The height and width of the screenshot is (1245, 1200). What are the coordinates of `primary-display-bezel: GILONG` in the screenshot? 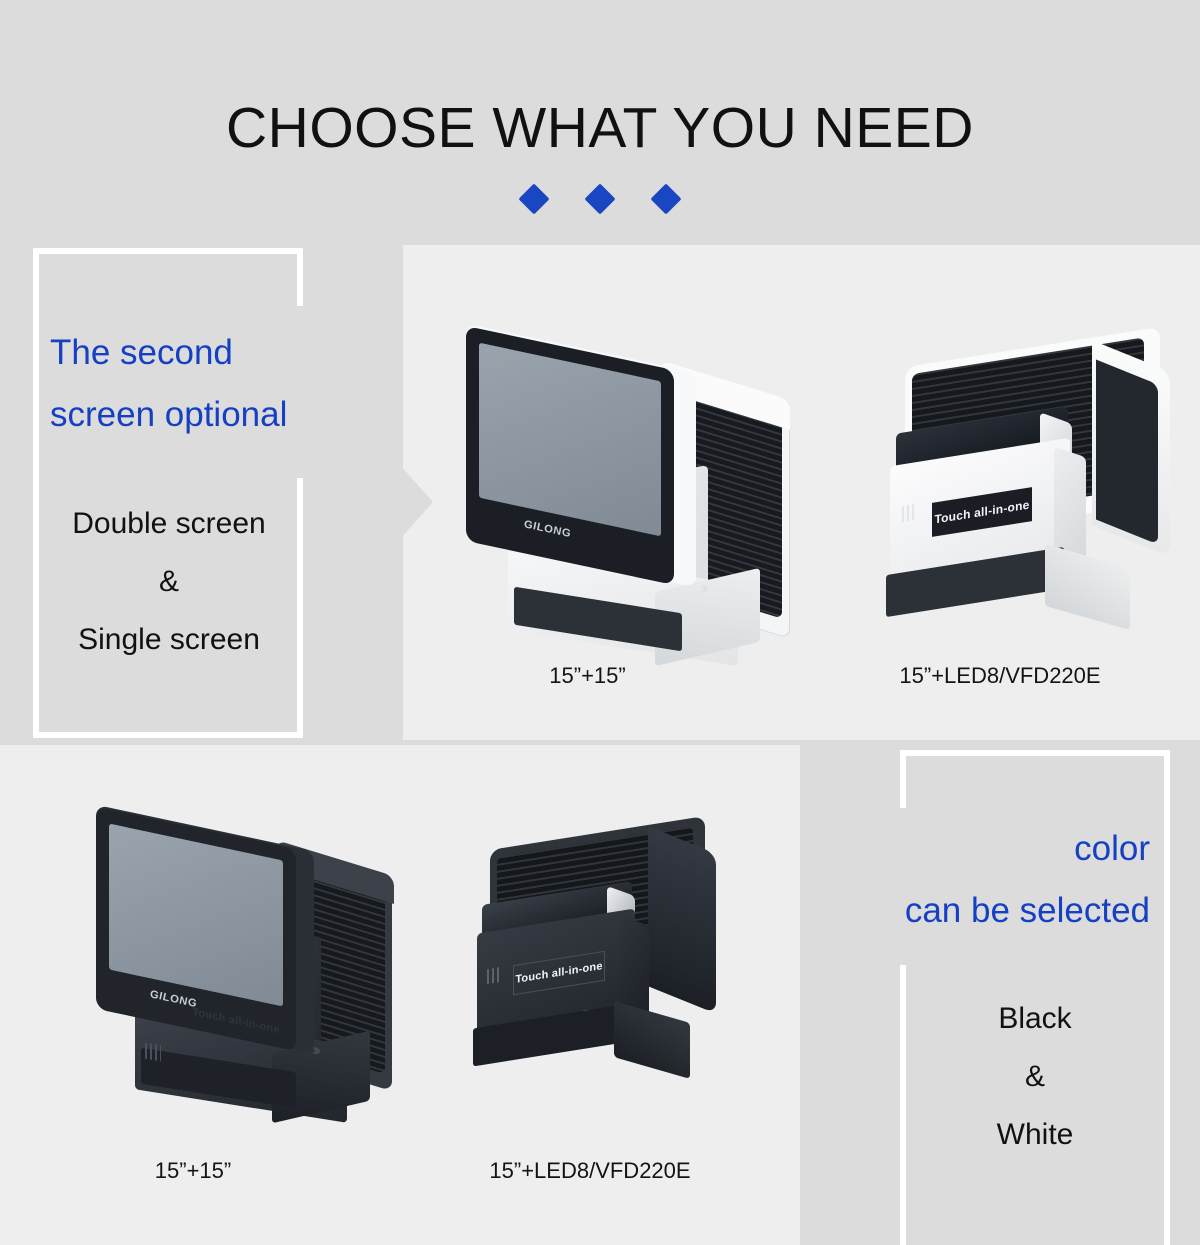 It's located at (570, 455).